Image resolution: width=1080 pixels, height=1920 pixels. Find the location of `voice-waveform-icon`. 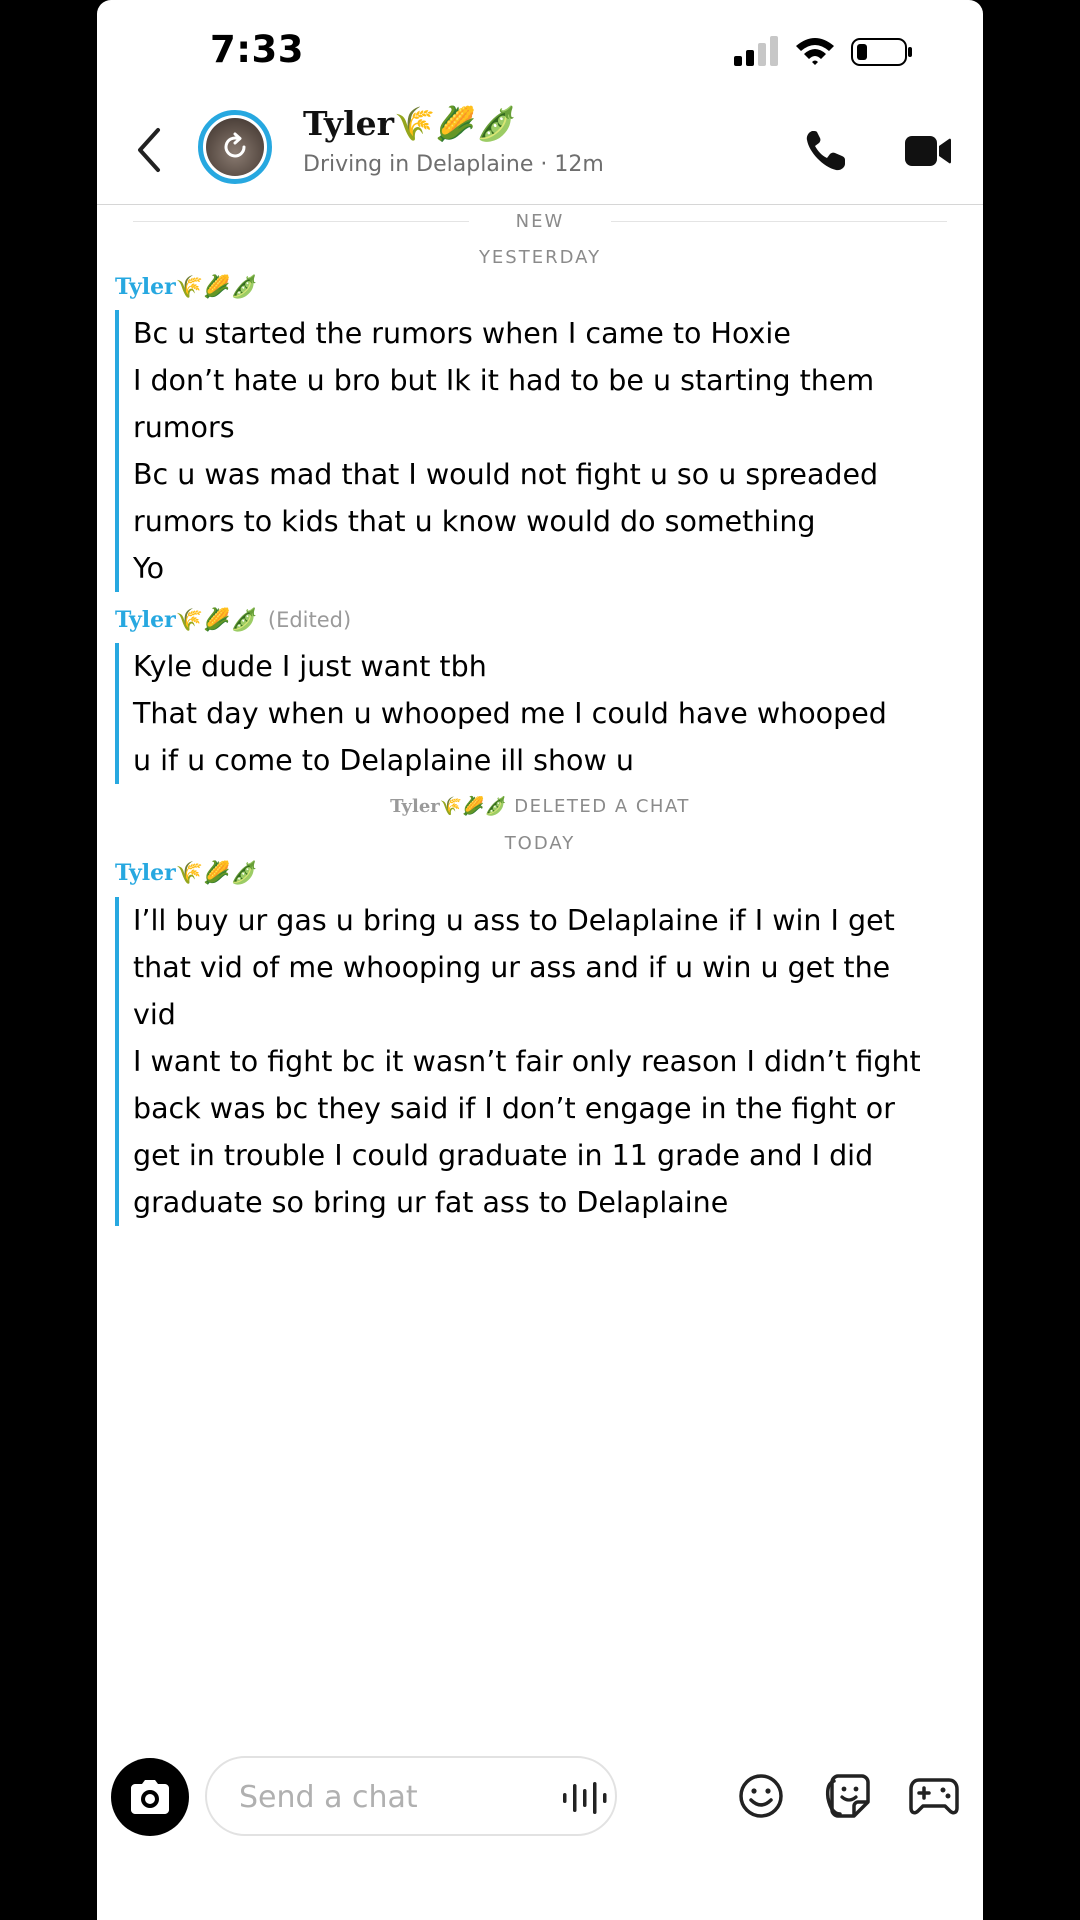

voice-waveform-icon is located at coordinates (585, 1798).